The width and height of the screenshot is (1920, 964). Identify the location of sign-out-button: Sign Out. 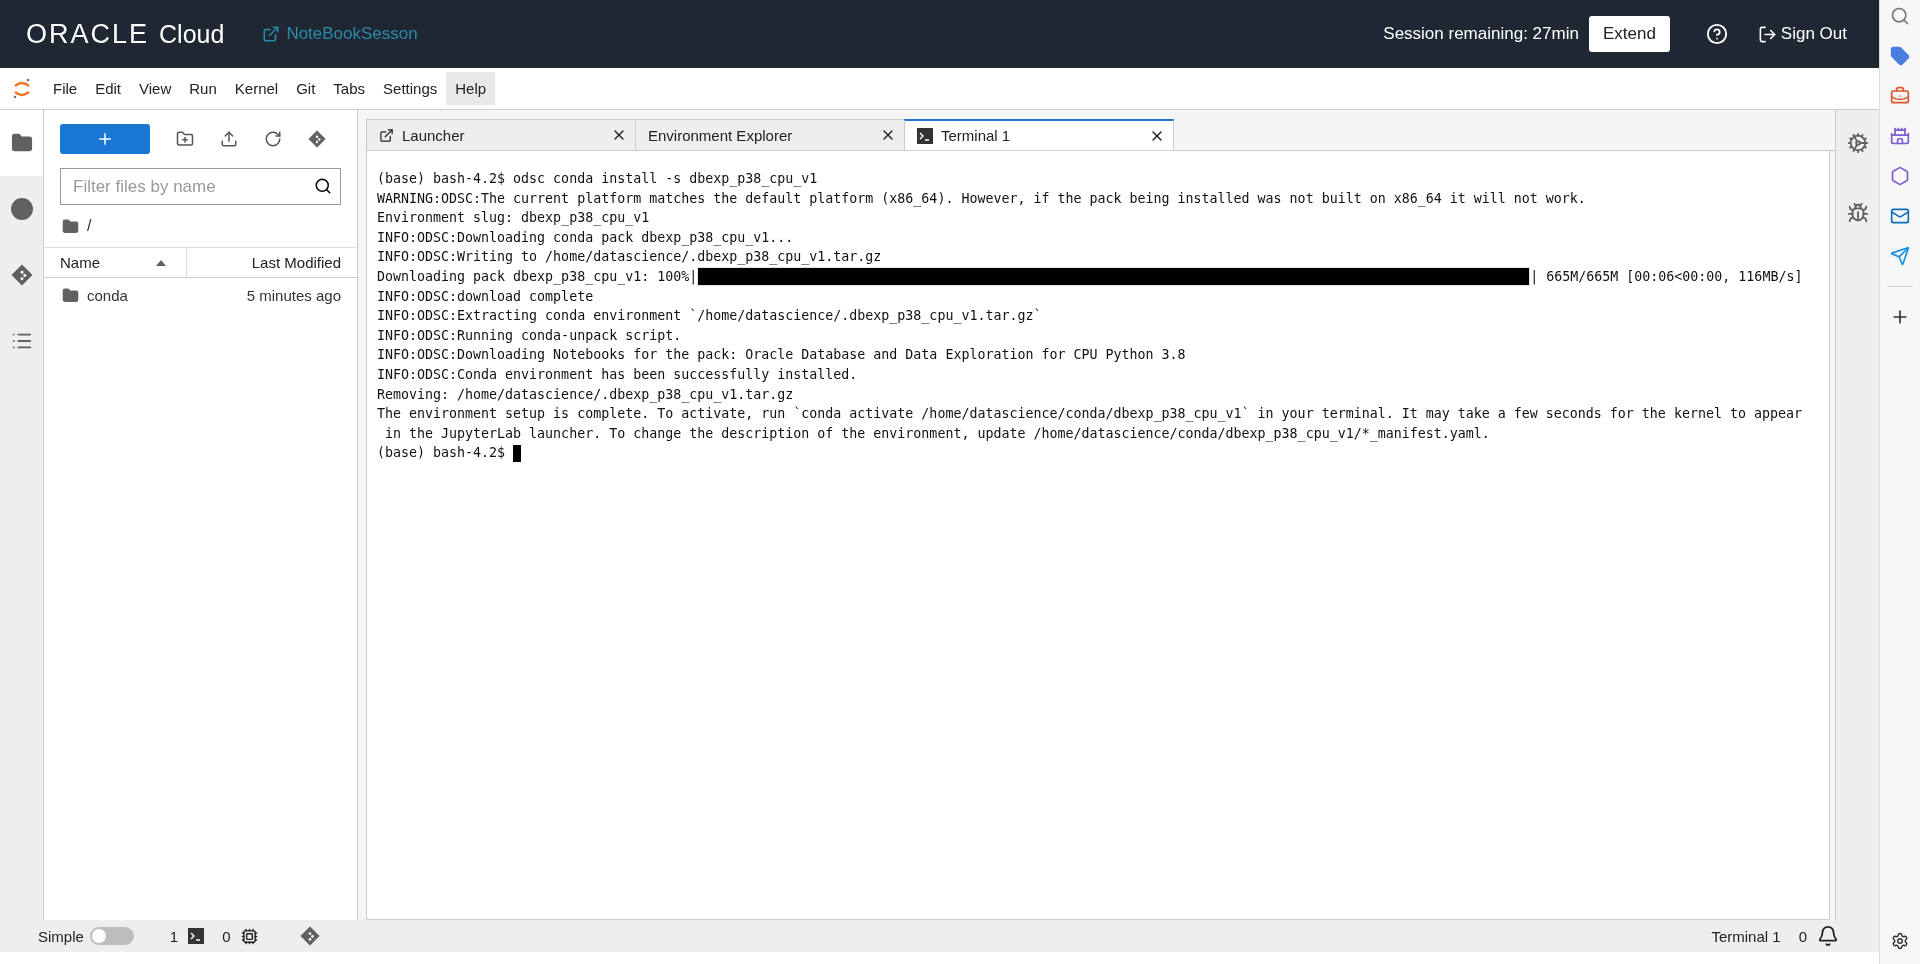
(1802, 34).